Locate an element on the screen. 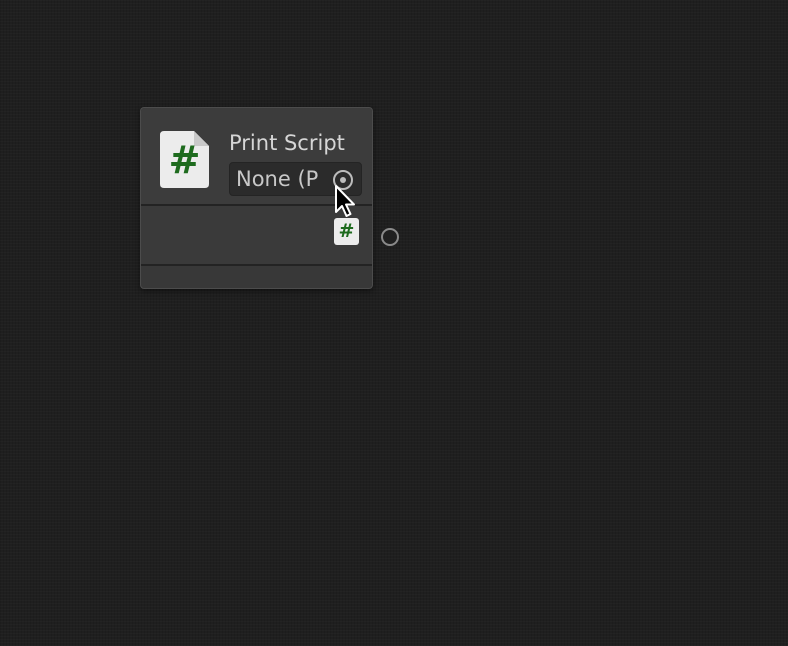  output-port-connector is located at coordinates (390, 237).